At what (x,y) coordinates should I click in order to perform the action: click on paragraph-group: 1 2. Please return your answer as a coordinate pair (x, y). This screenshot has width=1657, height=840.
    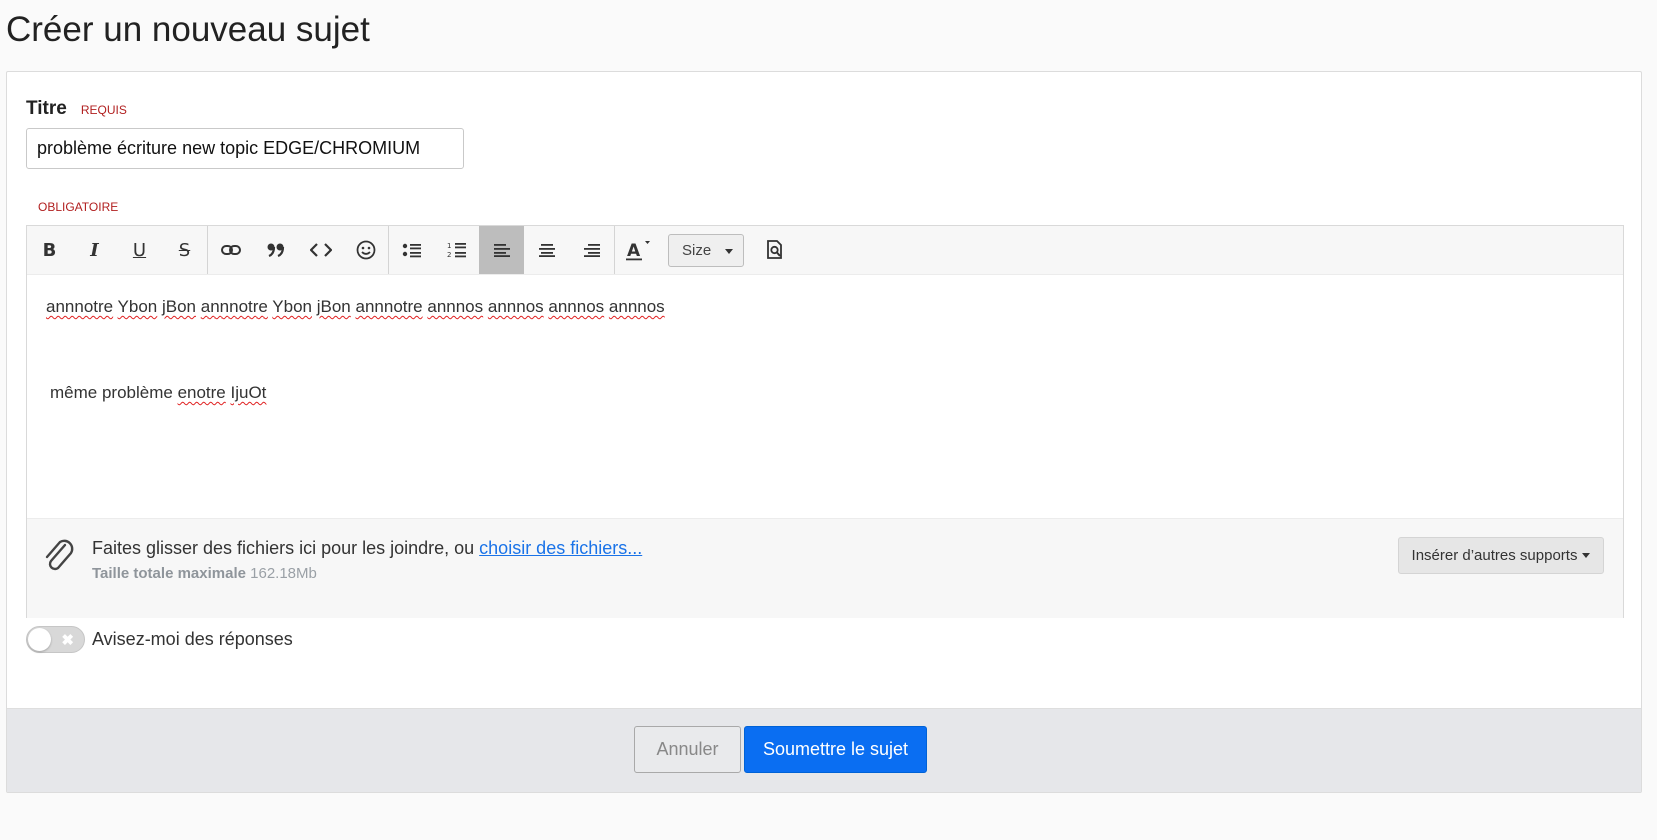
    Looking at the image, I should click on (502, 250).